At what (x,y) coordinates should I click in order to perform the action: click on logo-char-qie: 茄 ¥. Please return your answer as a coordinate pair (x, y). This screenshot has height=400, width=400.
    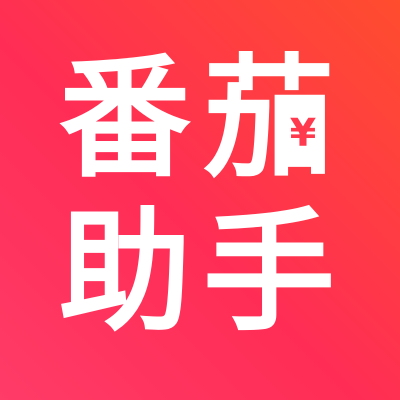
    Looking at the image, I should click on (269, 119).